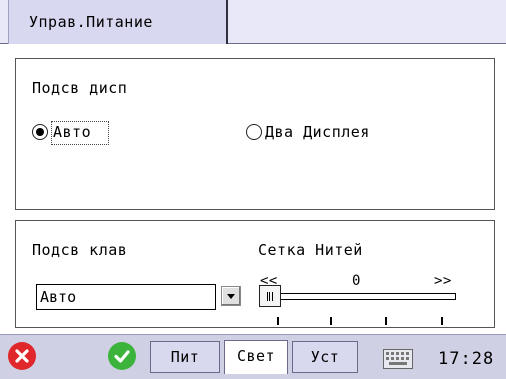  I want to click on ok-check-icon, so click(122, 356).